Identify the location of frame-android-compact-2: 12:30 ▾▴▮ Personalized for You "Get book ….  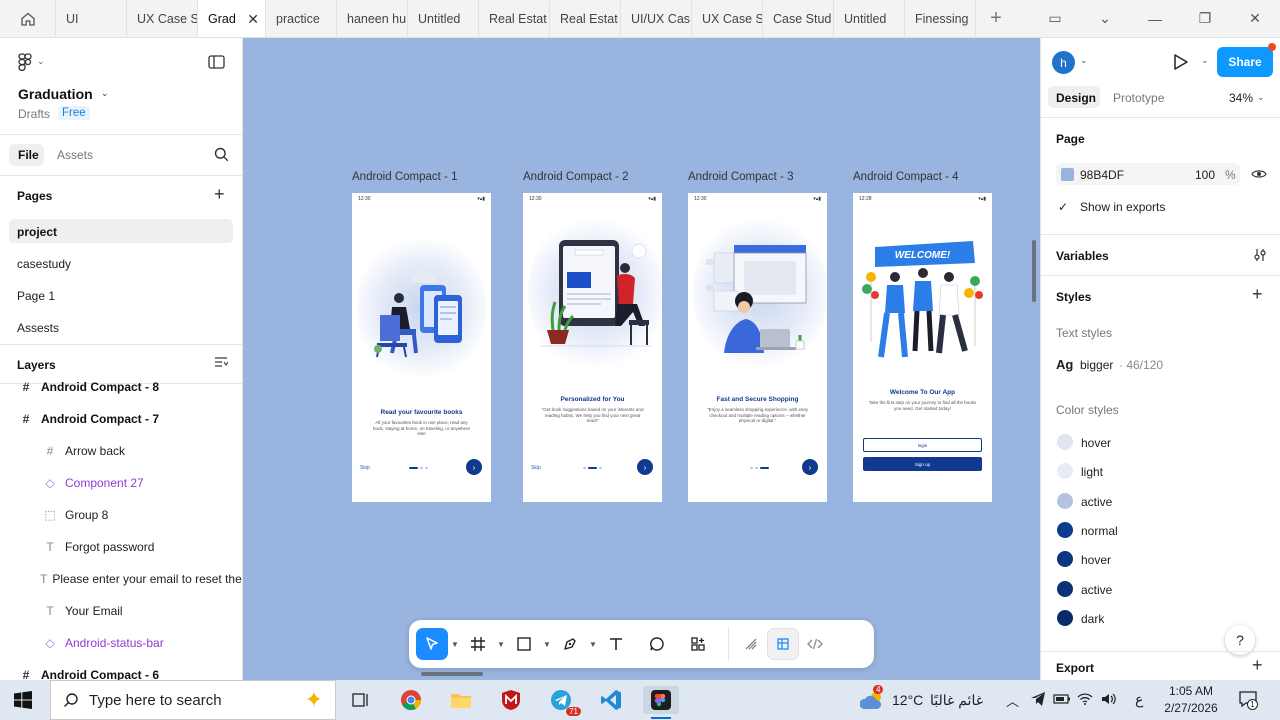
(592, 347).